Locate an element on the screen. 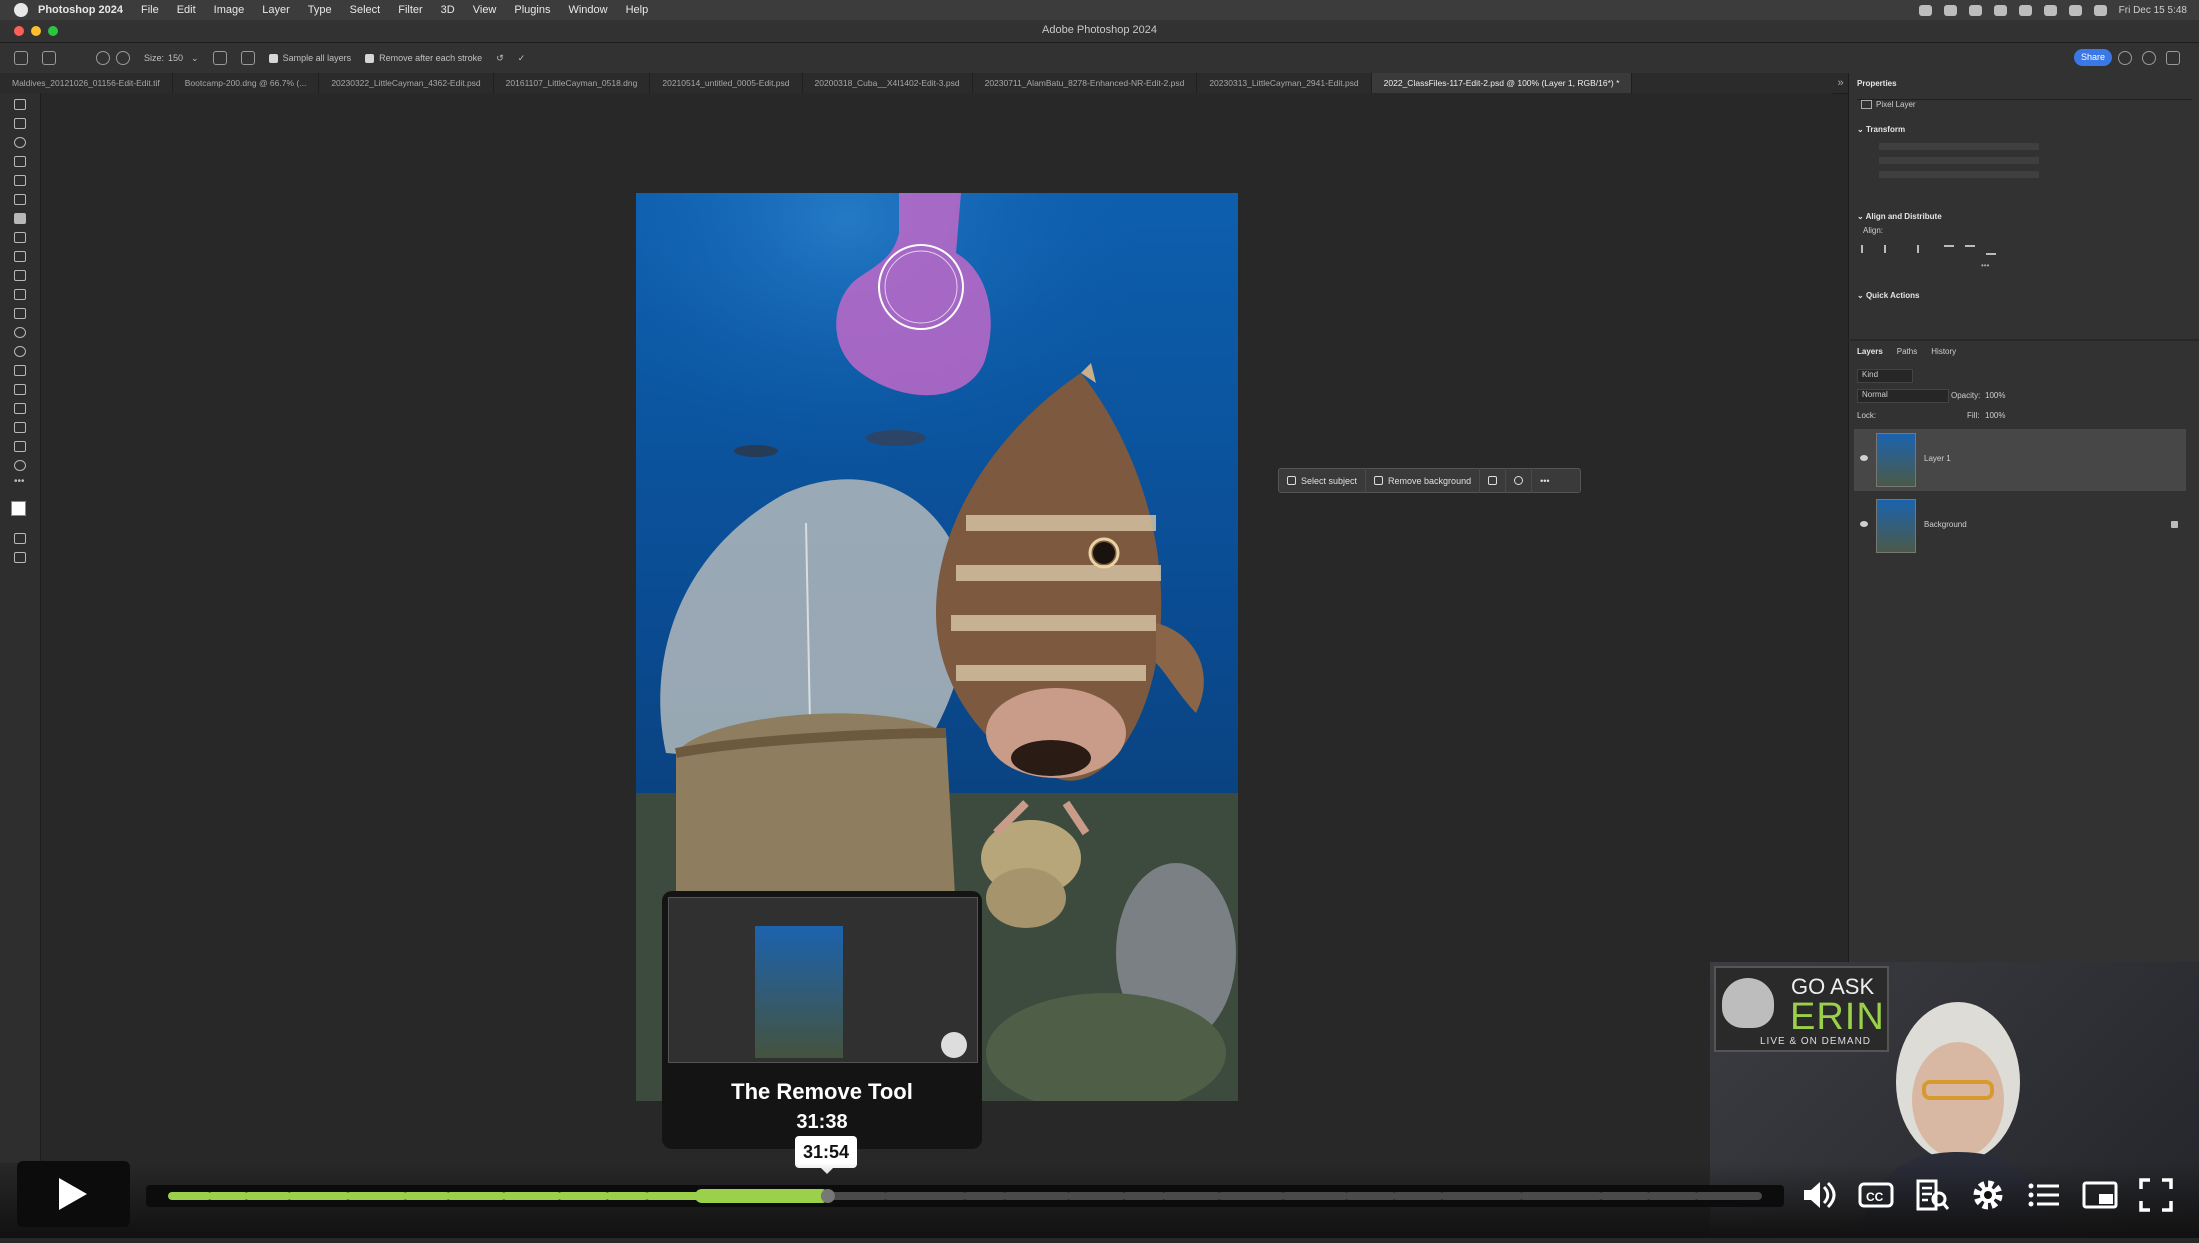 This screenshot has height=1243, width=2199. document-tab: 20230313_LittleCayman_2941-Edit.psd is located at coordinates (1284, 83).